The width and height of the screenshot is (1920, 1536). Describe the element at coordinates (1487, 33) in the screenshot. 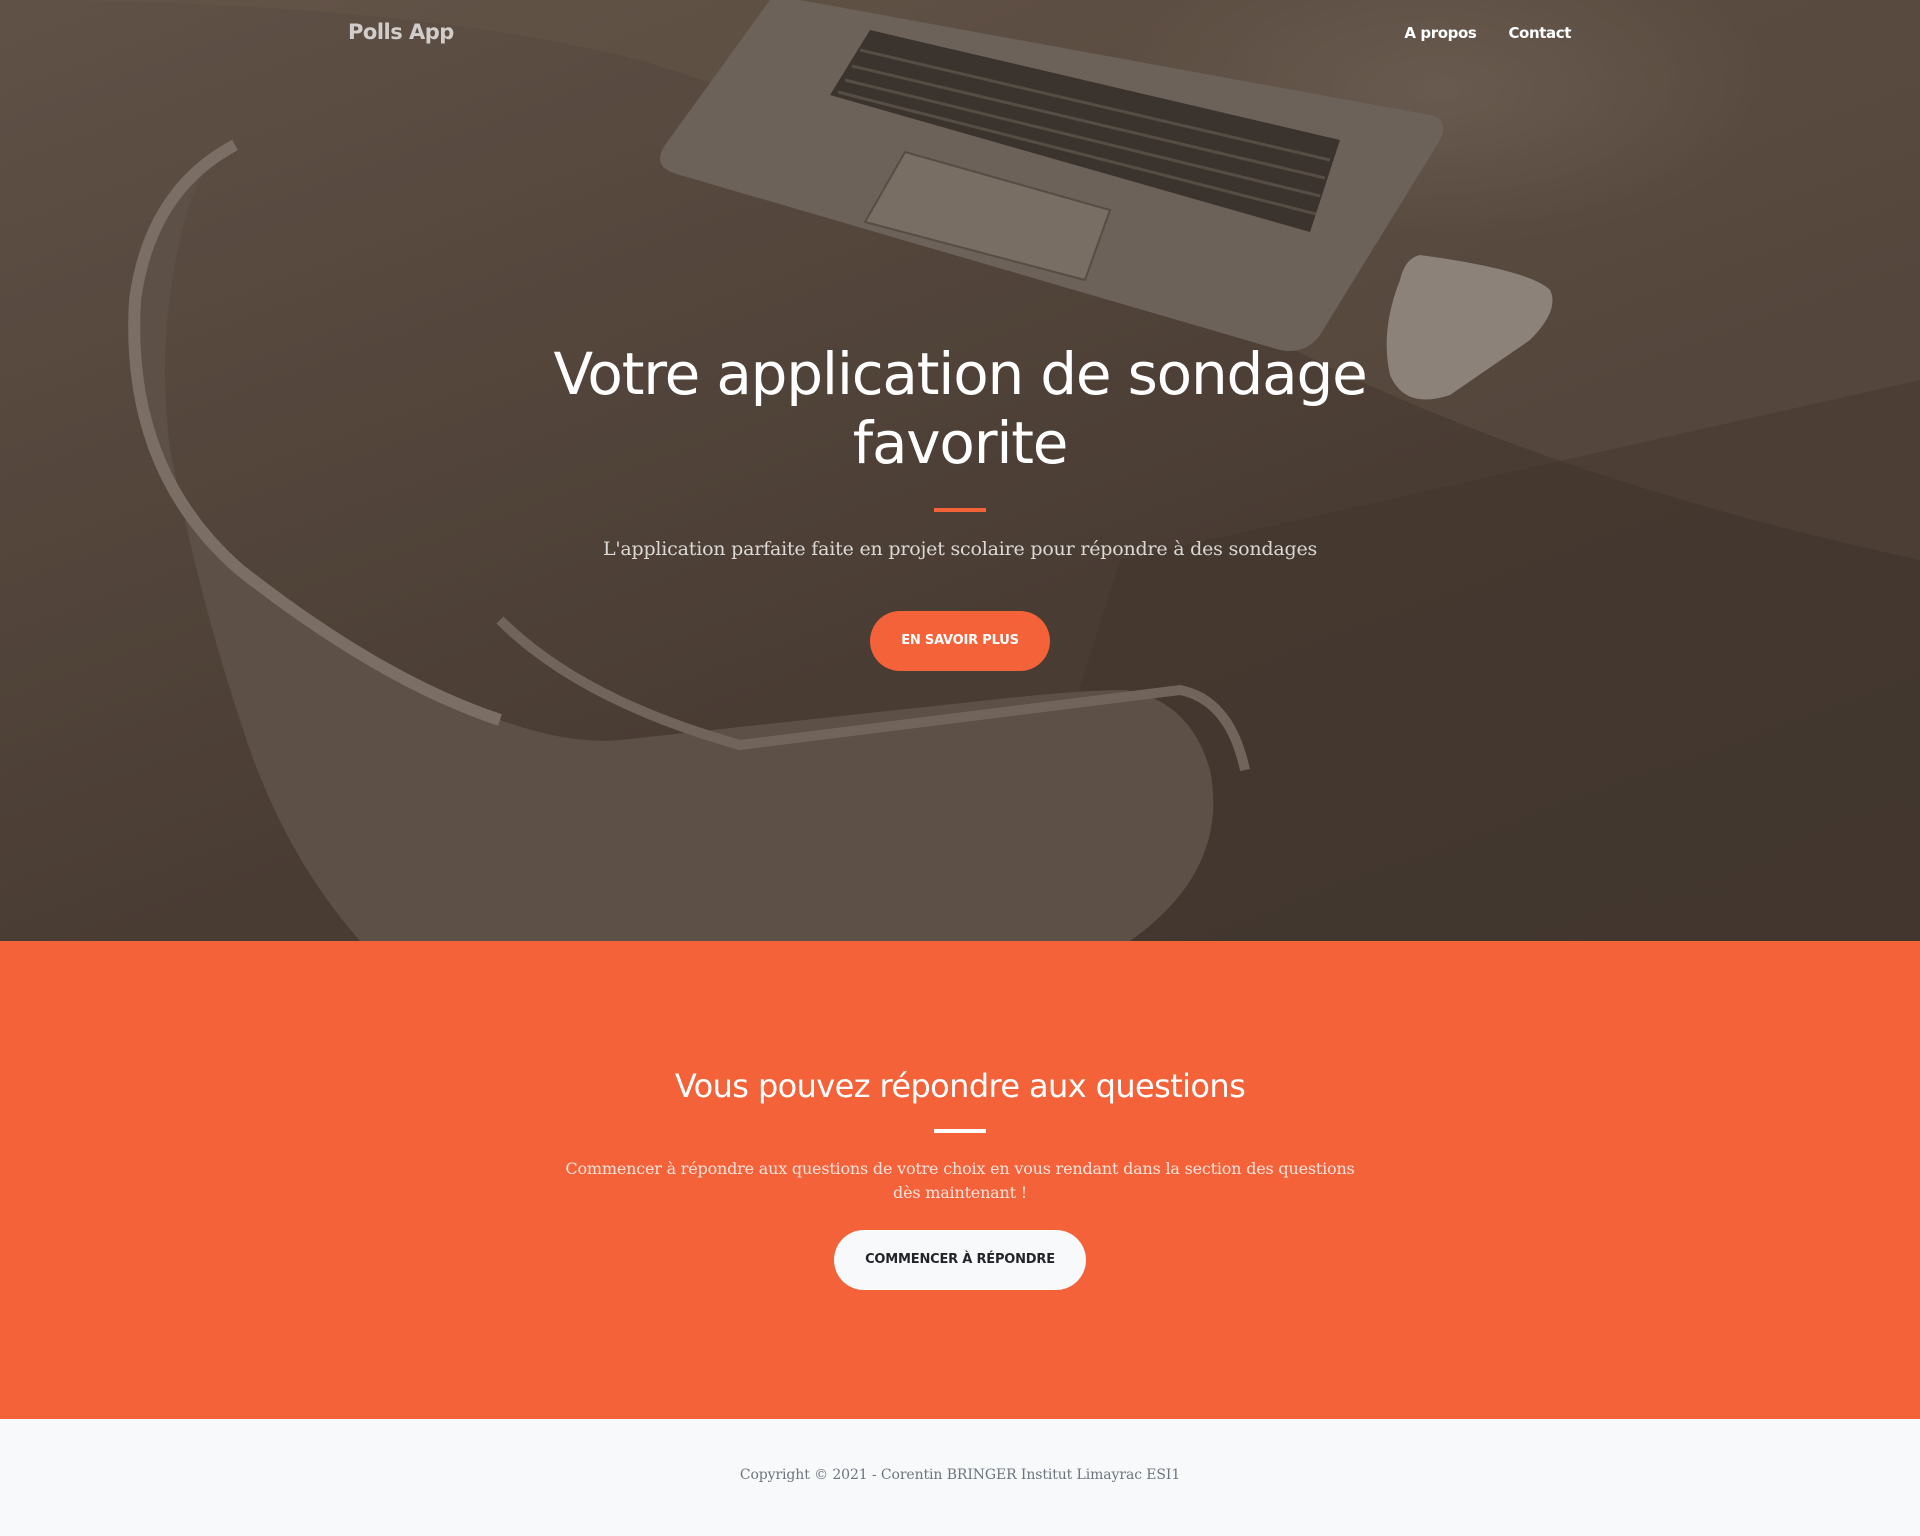

I see `nav-links: A propos Contact` at that location.